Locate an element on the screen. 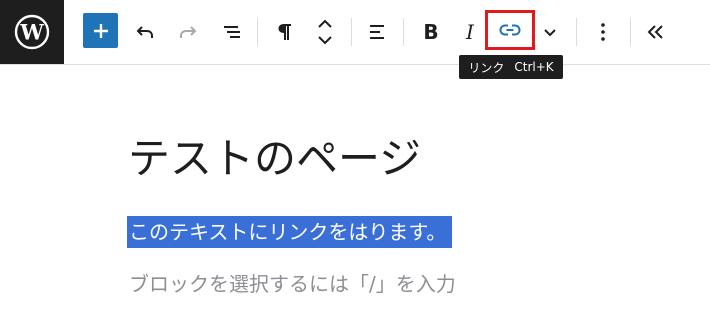 This screenshot has height=313, width=710. wordpress-logo-button: W is located at coordinates (32, 32).